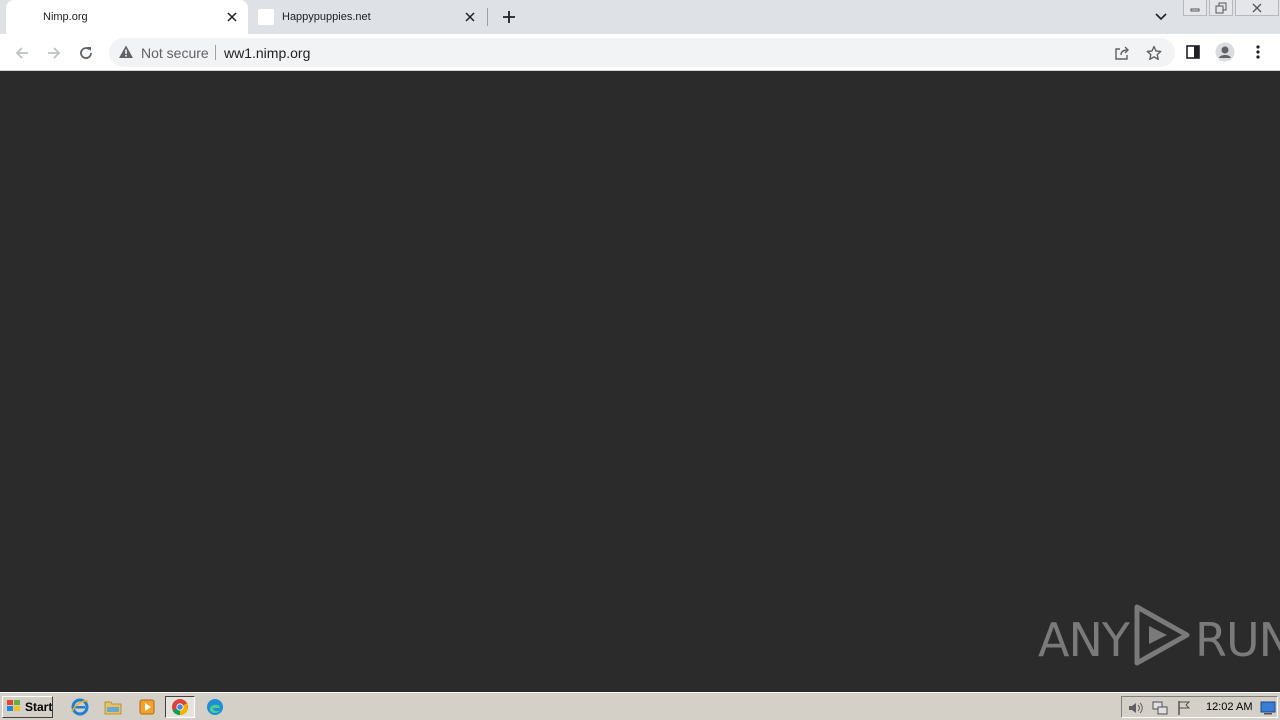  I want to click on browser-toolbar: Not secure ww1.nimp.org, so click(640, 52).